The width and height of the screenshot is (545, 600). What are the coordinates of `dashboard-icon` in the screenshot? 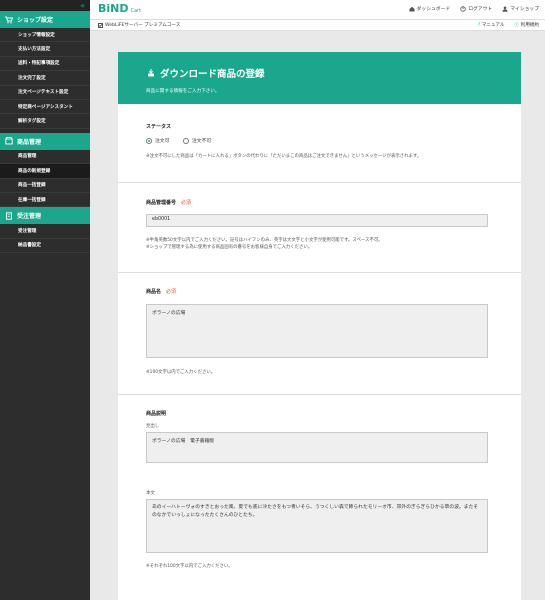 It's located at (412, 8).